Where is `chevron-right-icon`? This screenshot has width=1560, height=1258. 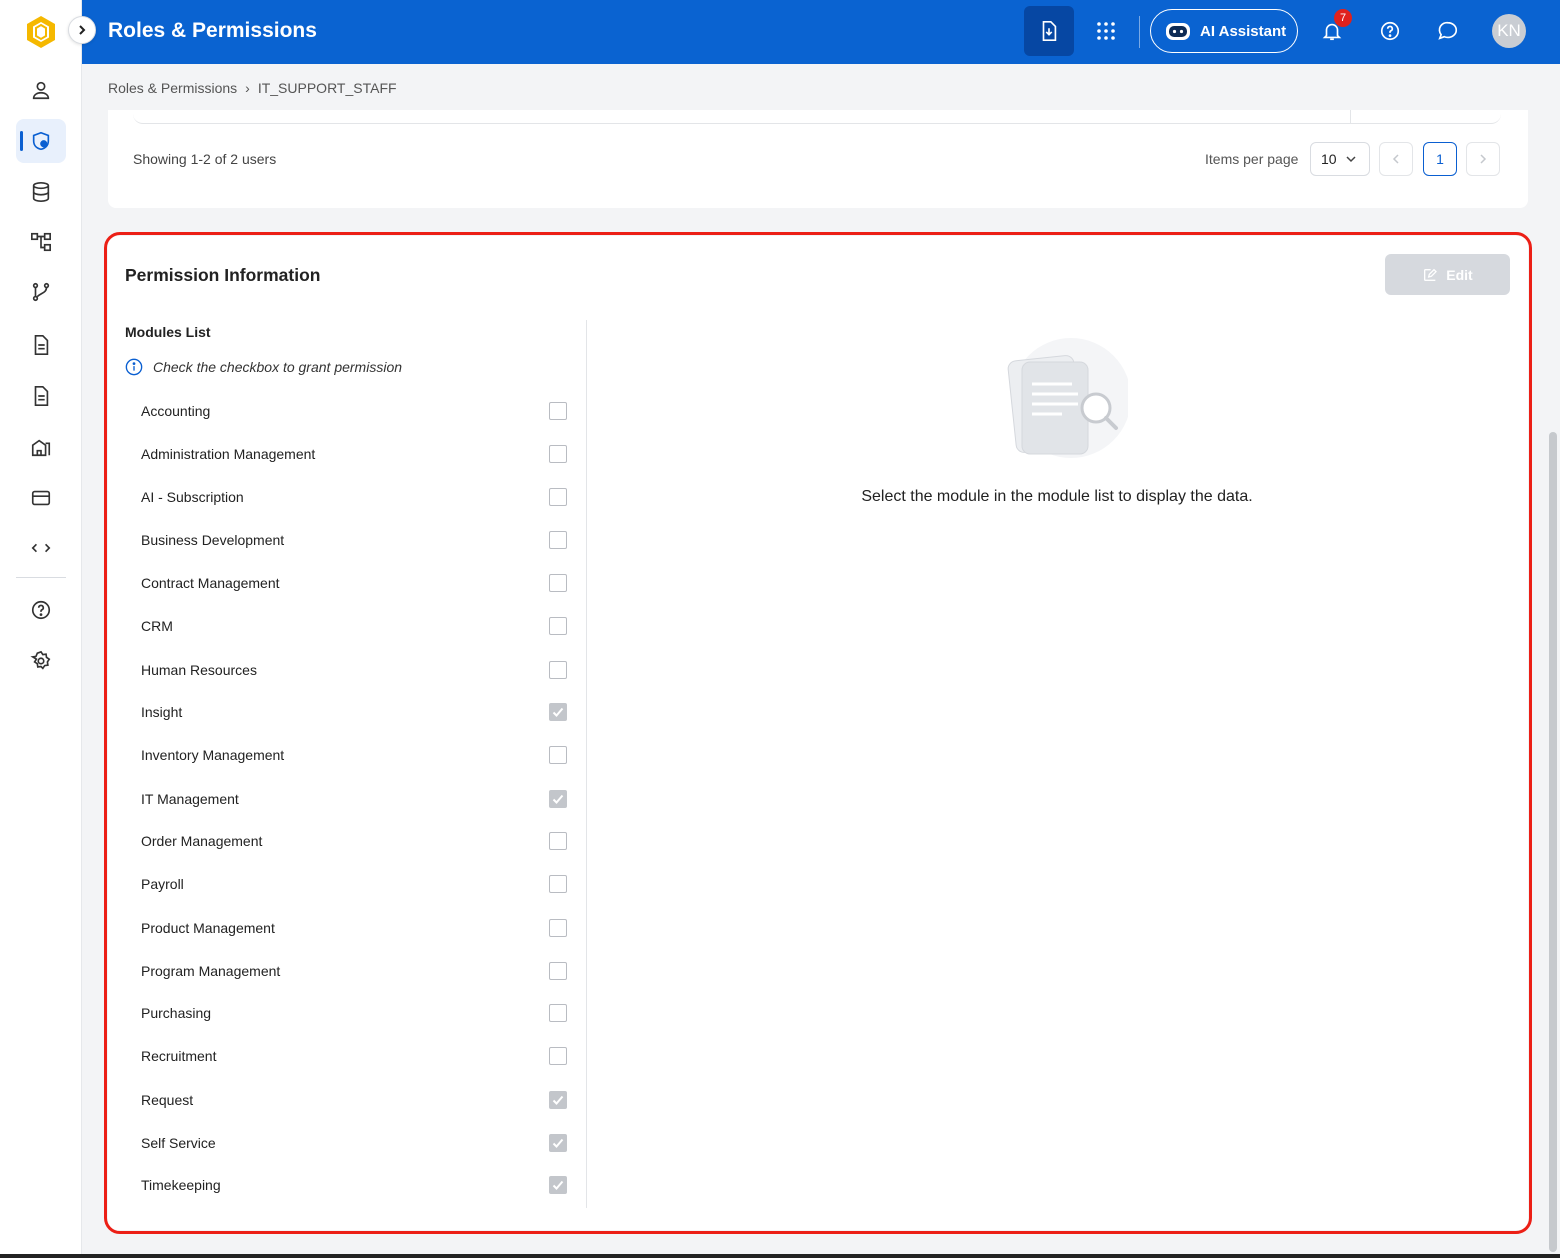
chevron-right-icon is located at coordinates (1483, 159).